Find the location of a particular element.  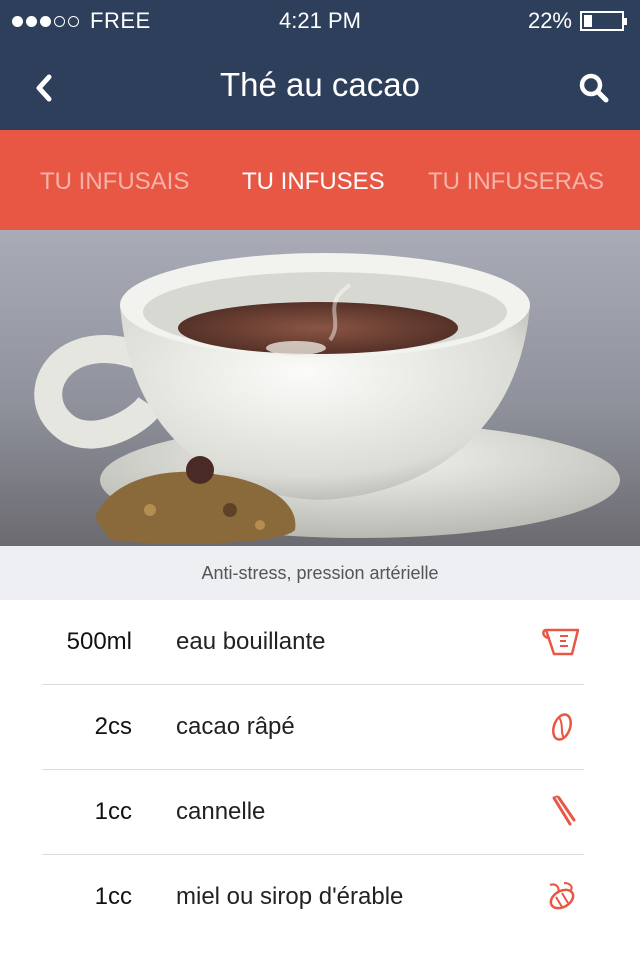

ingredient-row: 1cc cannelle is located at coordinates (313, 812).